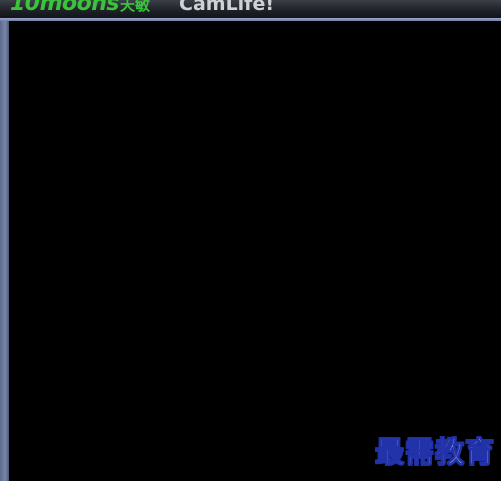  Describe the element at coordinates (65, 8) in the screenshot. I see `brand-logo-latin: 10moons` at that location.